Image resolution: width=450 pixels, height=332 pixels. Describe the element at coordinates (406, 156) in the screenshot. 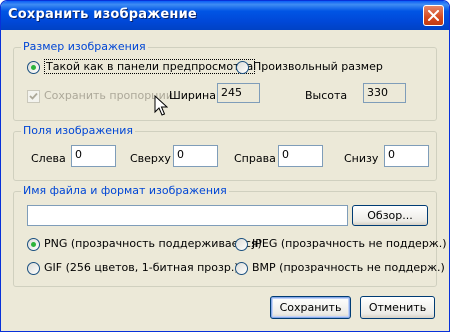

I see `bottom-margin-field: 0` at that location.